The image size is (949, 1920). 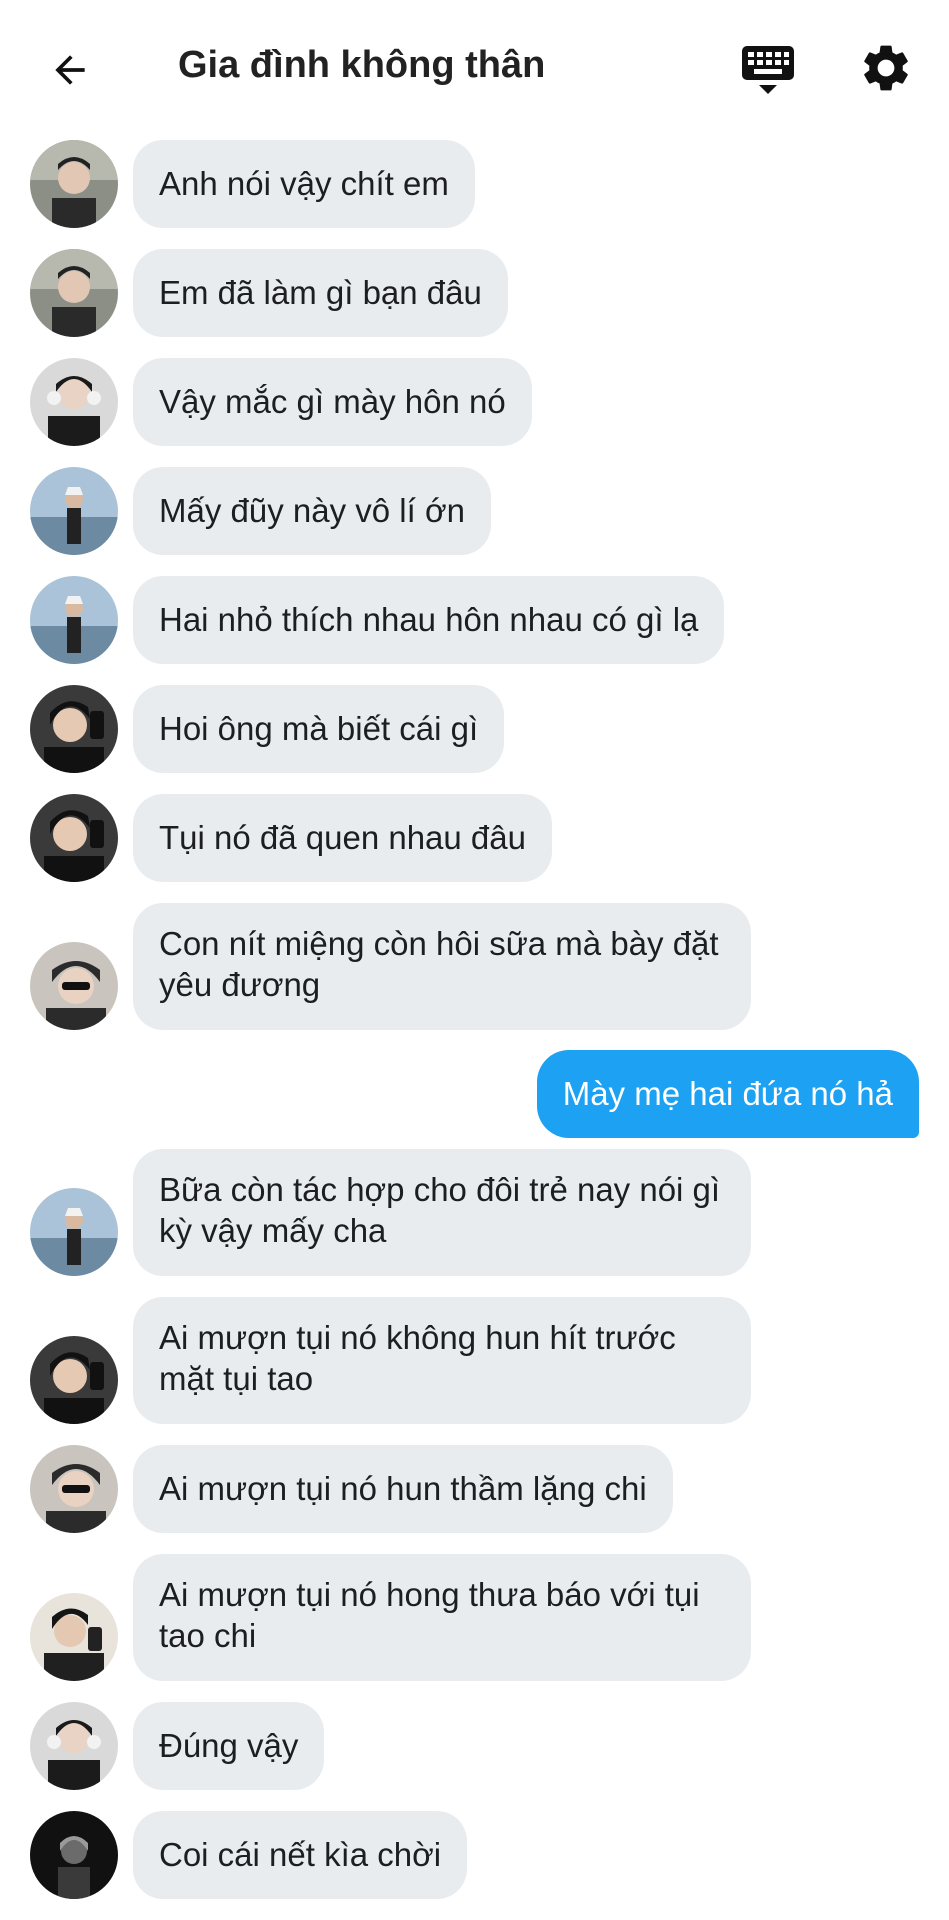 What do you see at coordinates (312, 511) in the screenshot?
I see `message-bubble: Mấy đũy này vô lí ớn` at bounding box center [312, 511].